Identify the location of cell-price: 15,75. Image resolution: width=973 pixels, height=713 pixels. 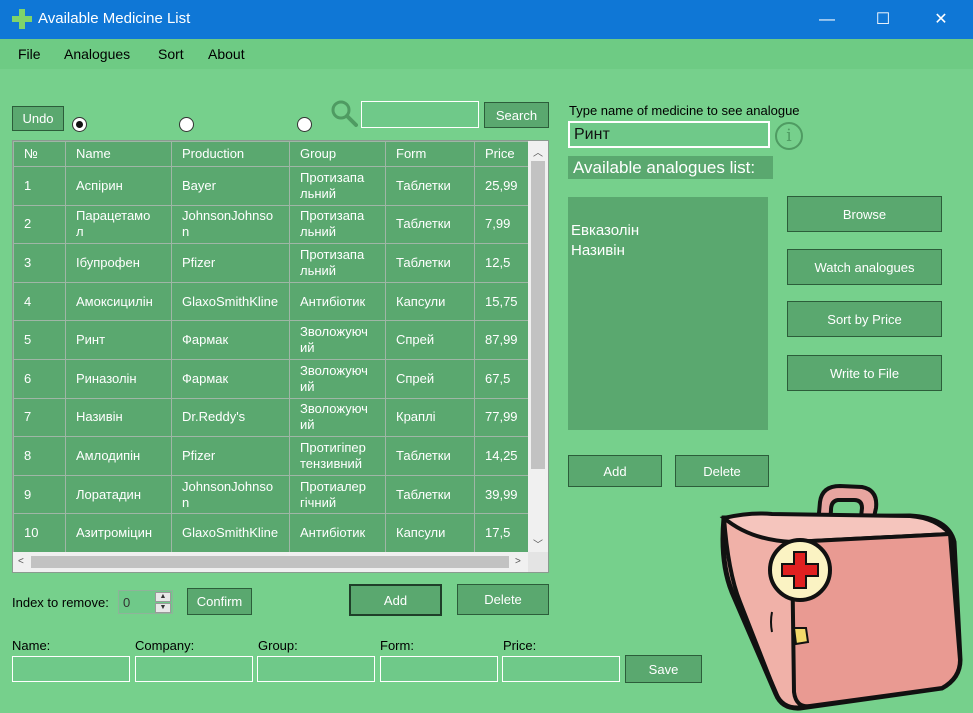
(502, 301).